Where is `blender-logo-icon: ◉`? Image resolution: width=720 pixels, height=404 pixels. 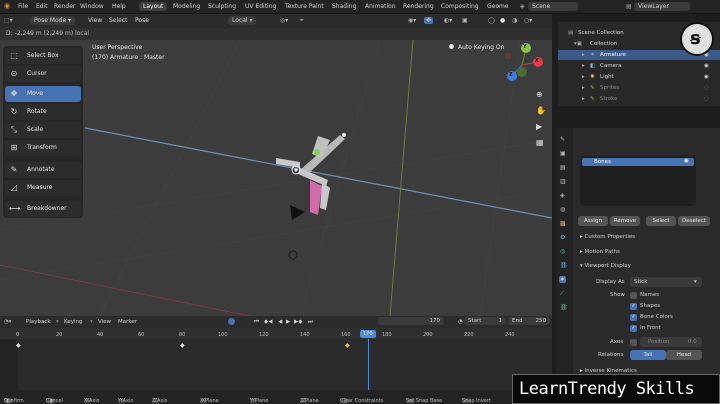 blender-logo-icon: ◉ is located at coordinates (7, 6).